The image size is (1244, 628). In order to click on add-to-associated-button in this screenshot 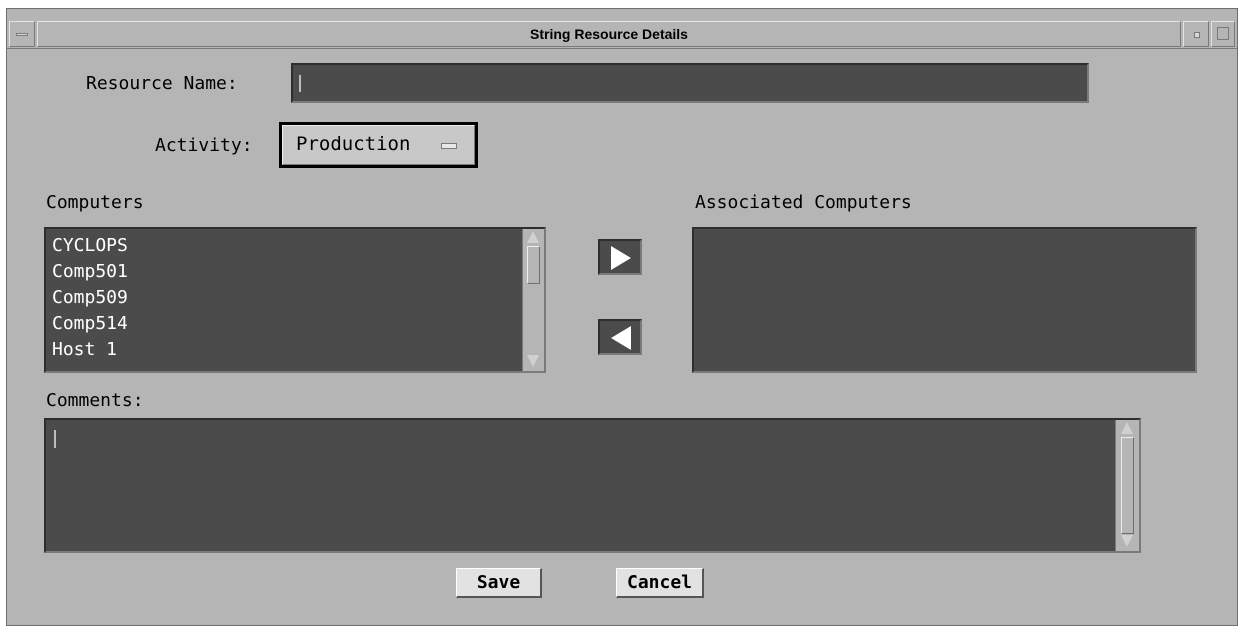, I will do `click(620, 257)`.